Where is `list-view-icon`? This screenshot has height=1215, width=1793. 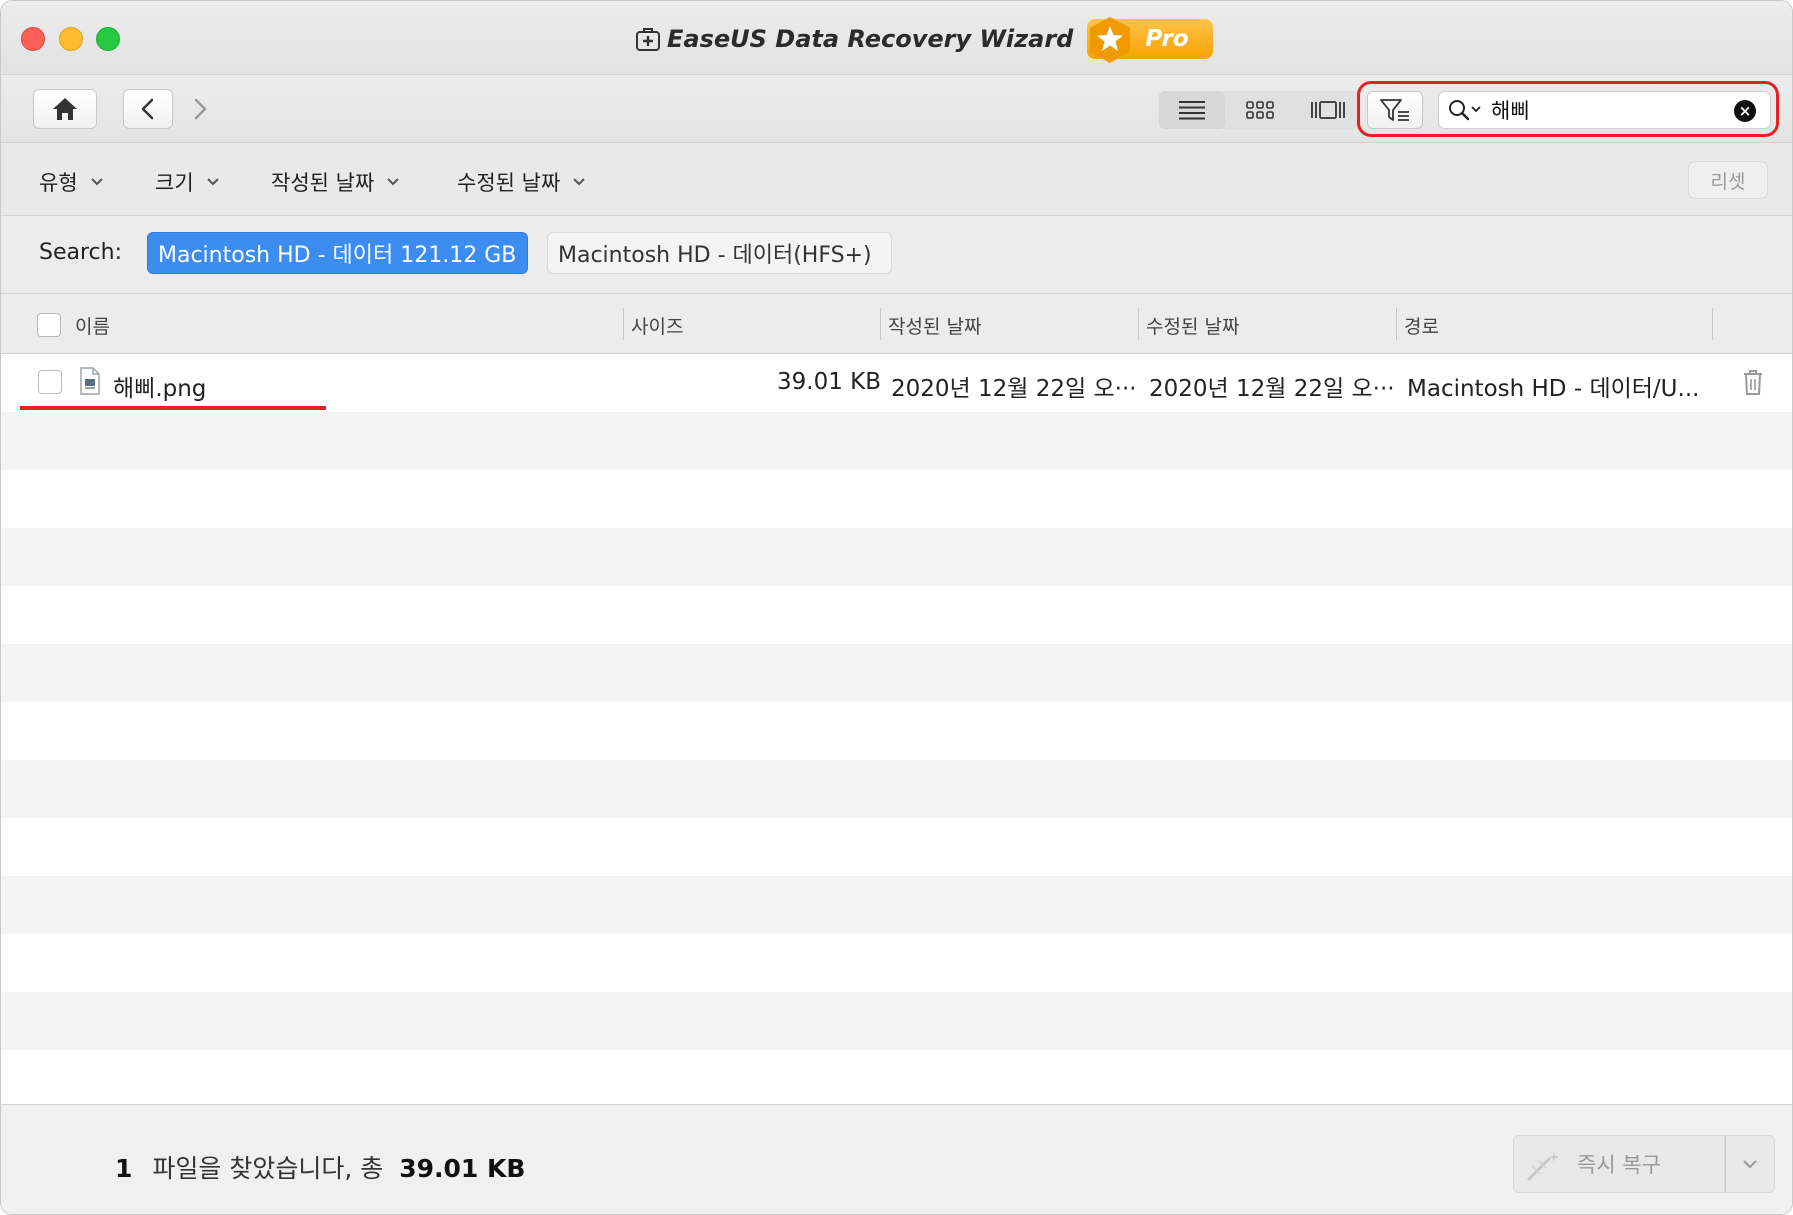 list-view-icon is located at coordinates (1192, 110).